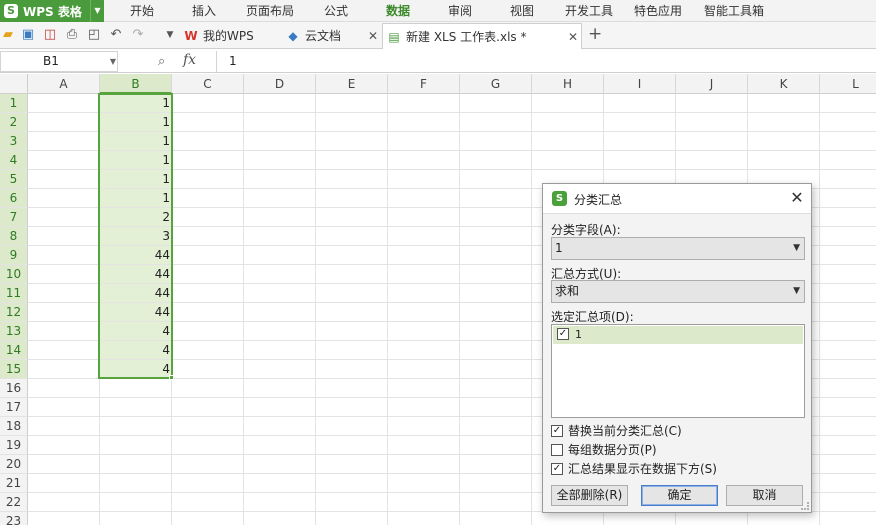 This screenshot has height=525, width=876. Describe the element at coordinates (678, 248) in the screenshot. I see `field-select: 1 ▼` at that location.